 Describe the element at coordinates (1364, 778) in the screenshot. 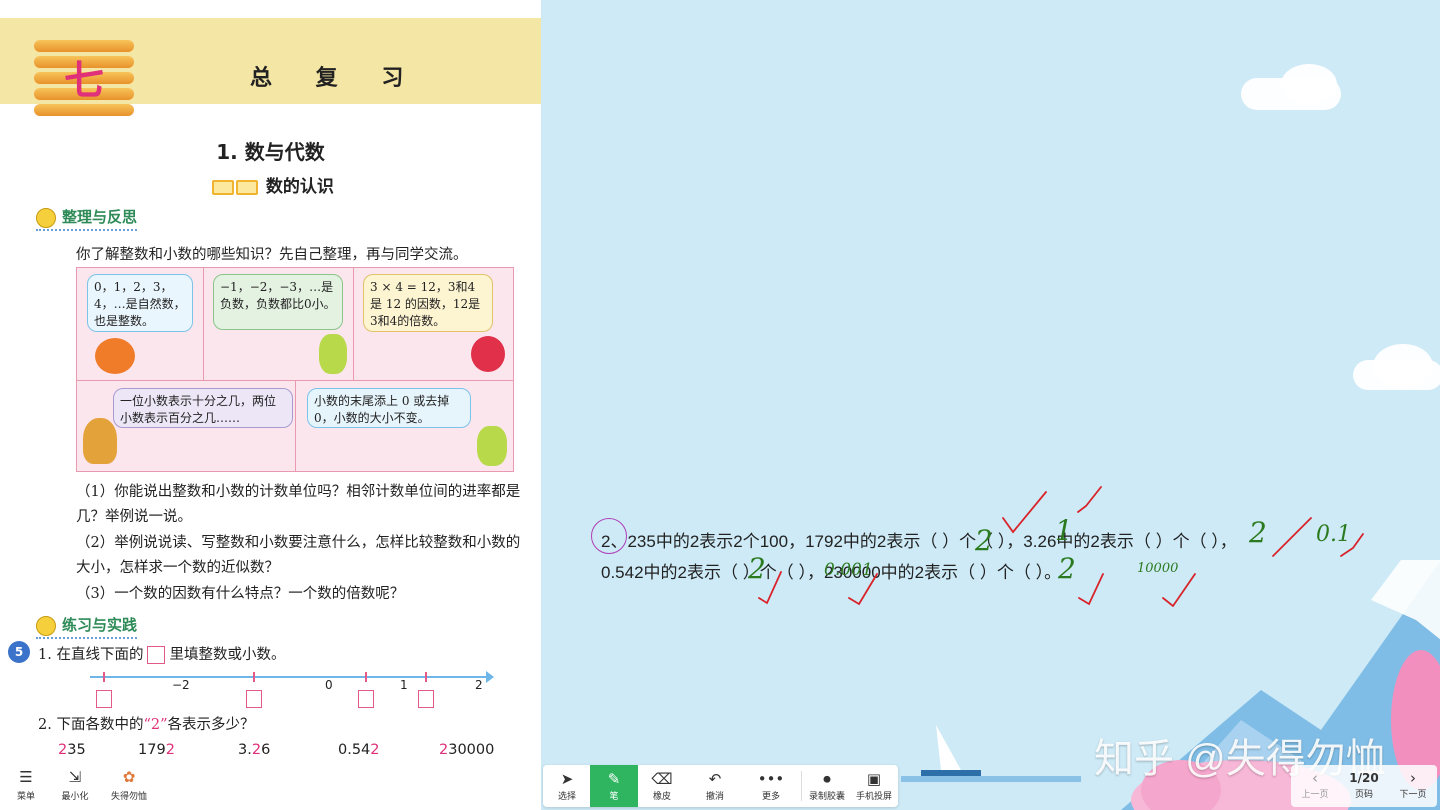

I see `page-number: 1/20` at that location.